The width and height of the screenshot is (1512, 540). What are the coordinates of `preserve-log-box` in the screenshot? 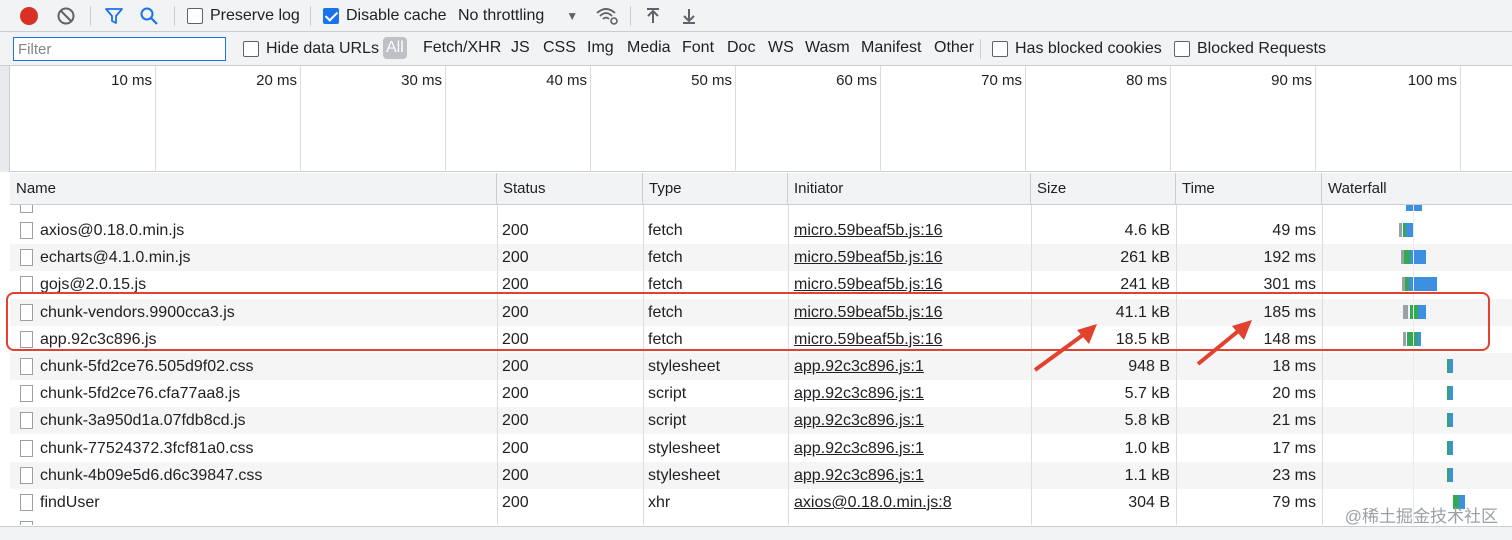 It's located at (195, 15).